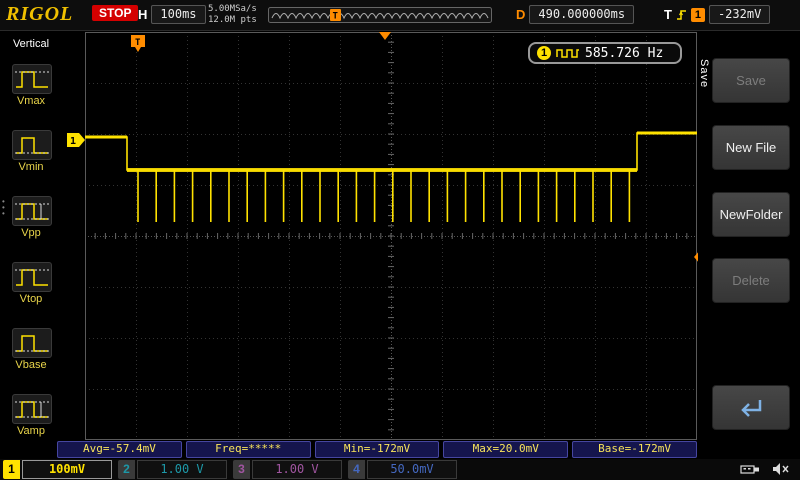 The image size is (800, 480). What do you see at coordinates (73, 141) in the screenshot?
I see `svg-text: 1` at bounding box center [73, 141].